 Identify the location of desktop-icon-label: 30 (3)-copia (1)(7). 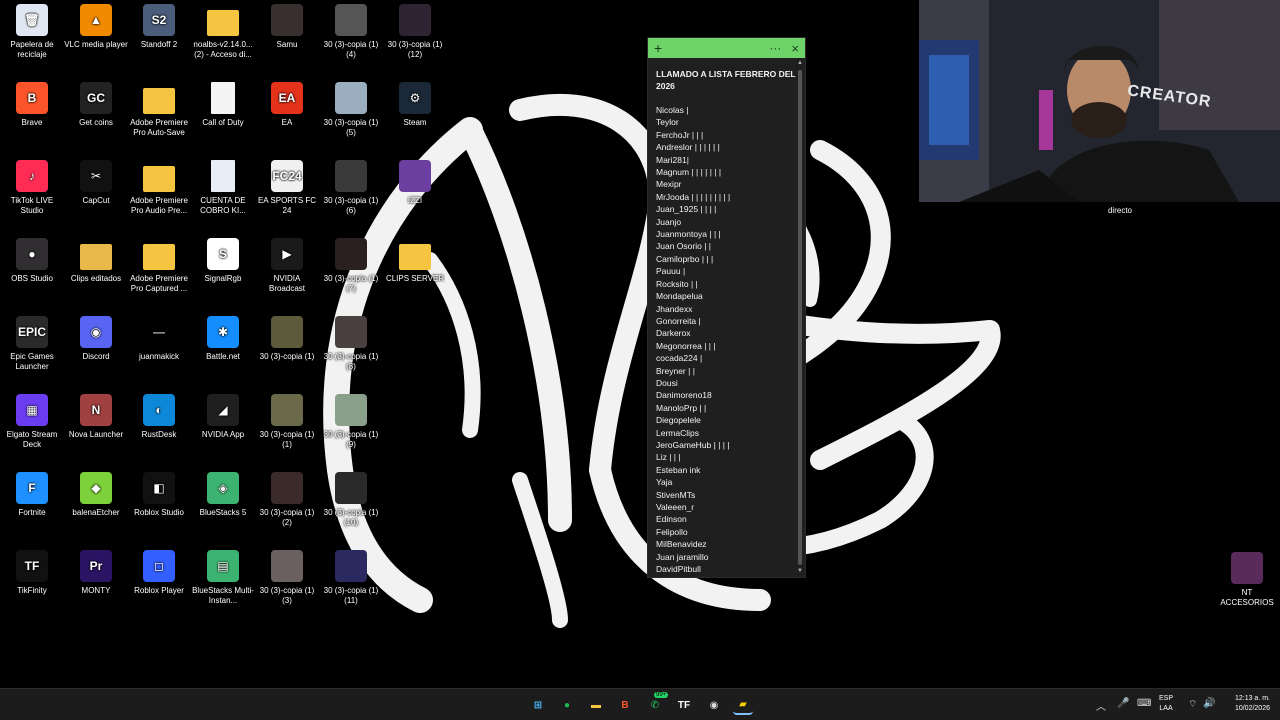
(351, 283).